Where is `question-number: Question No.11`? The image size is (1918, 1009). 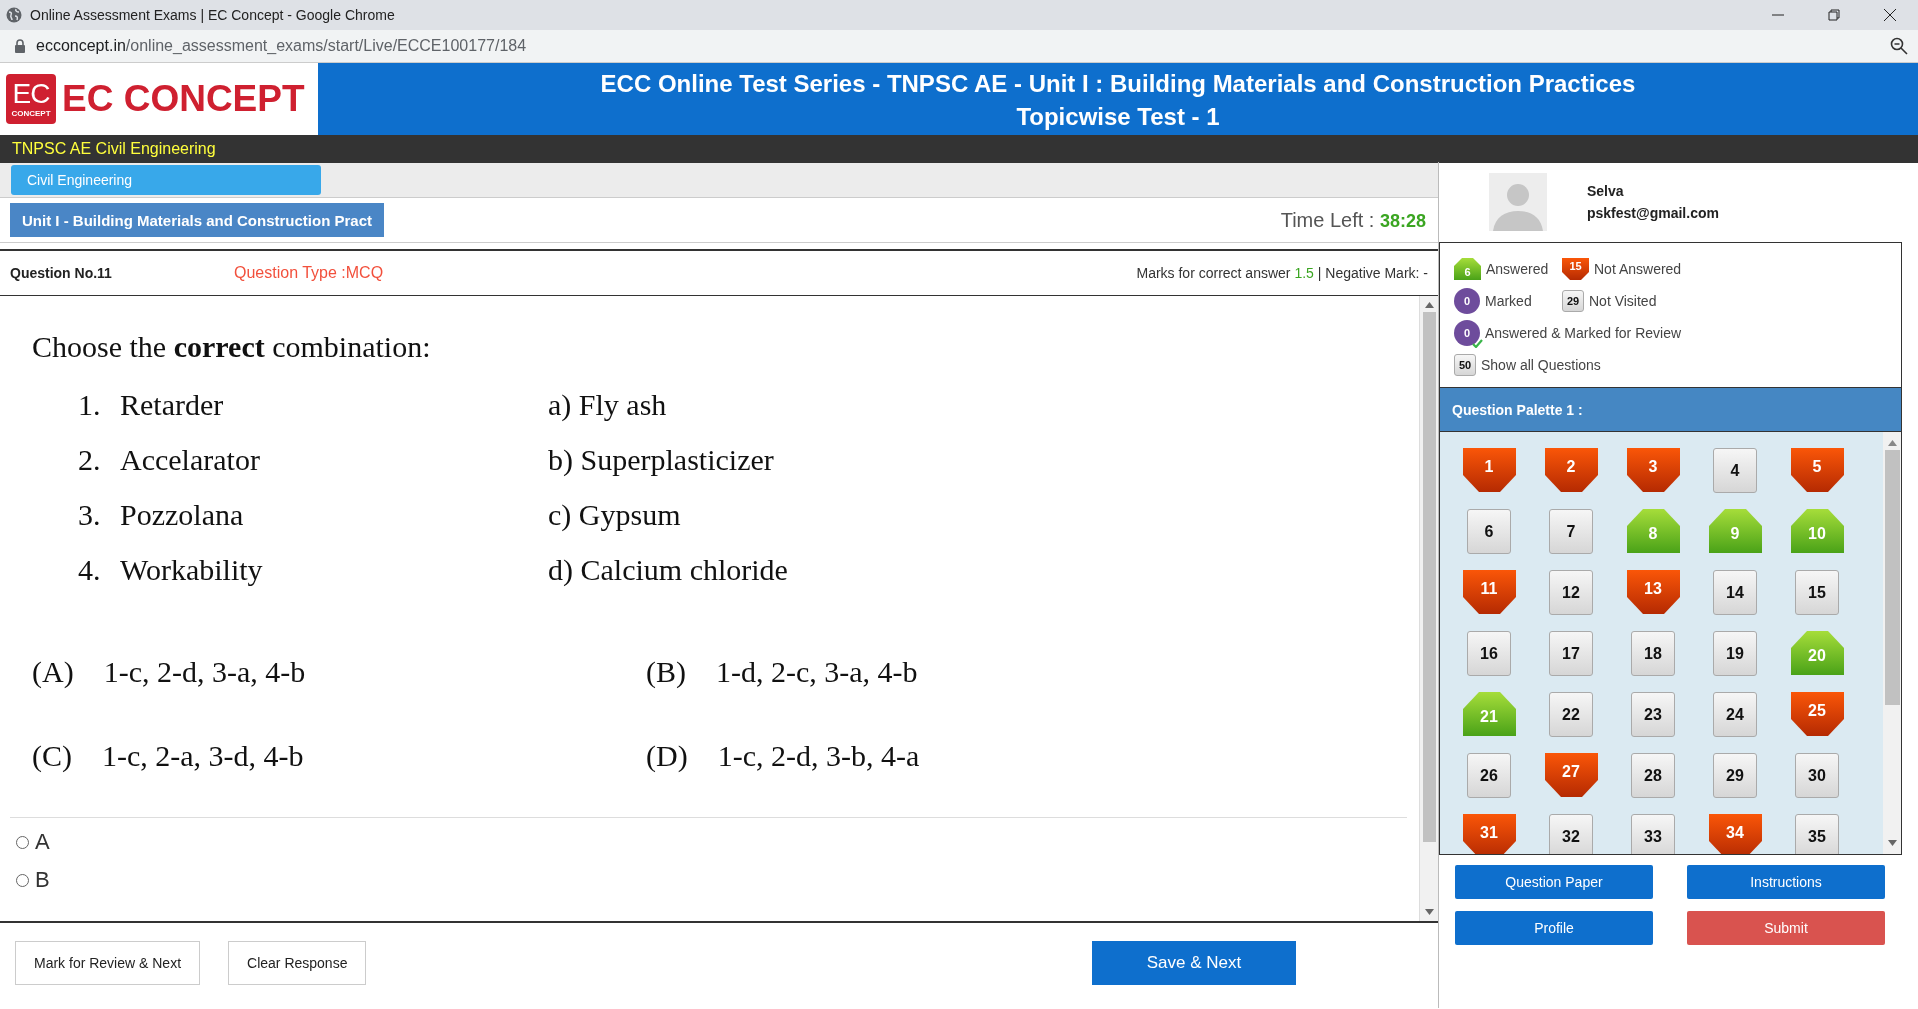 question-number: Question No.11 is located at coordinates (61, 273).